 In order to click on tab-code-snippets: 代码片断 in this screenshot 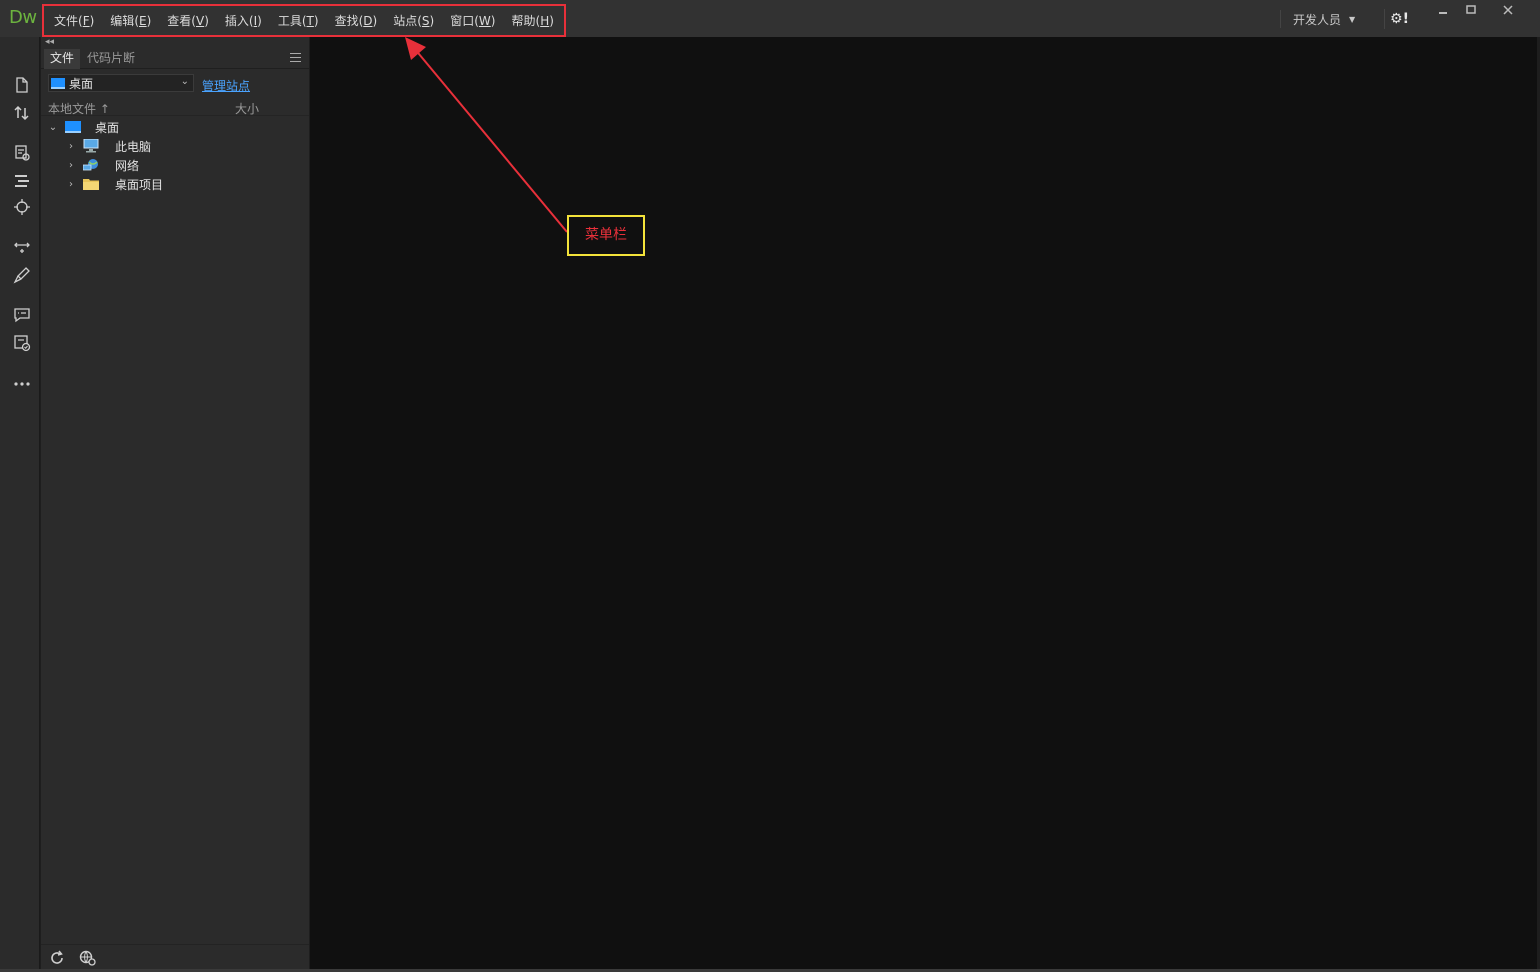, I will do `click(111, 59)`.